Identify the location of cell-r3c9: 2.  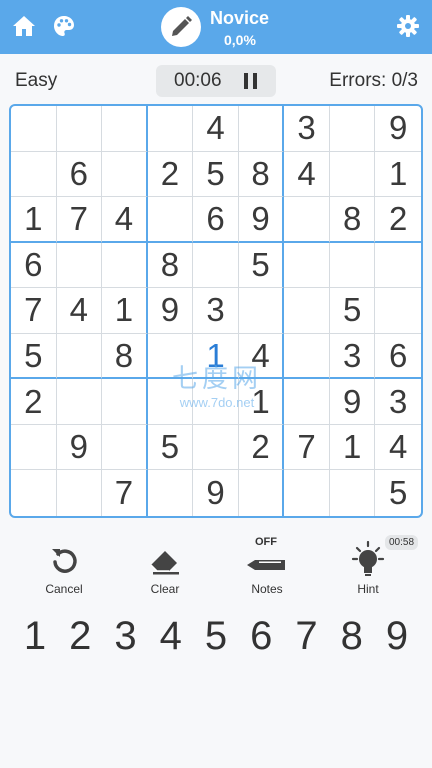
(398, 220).